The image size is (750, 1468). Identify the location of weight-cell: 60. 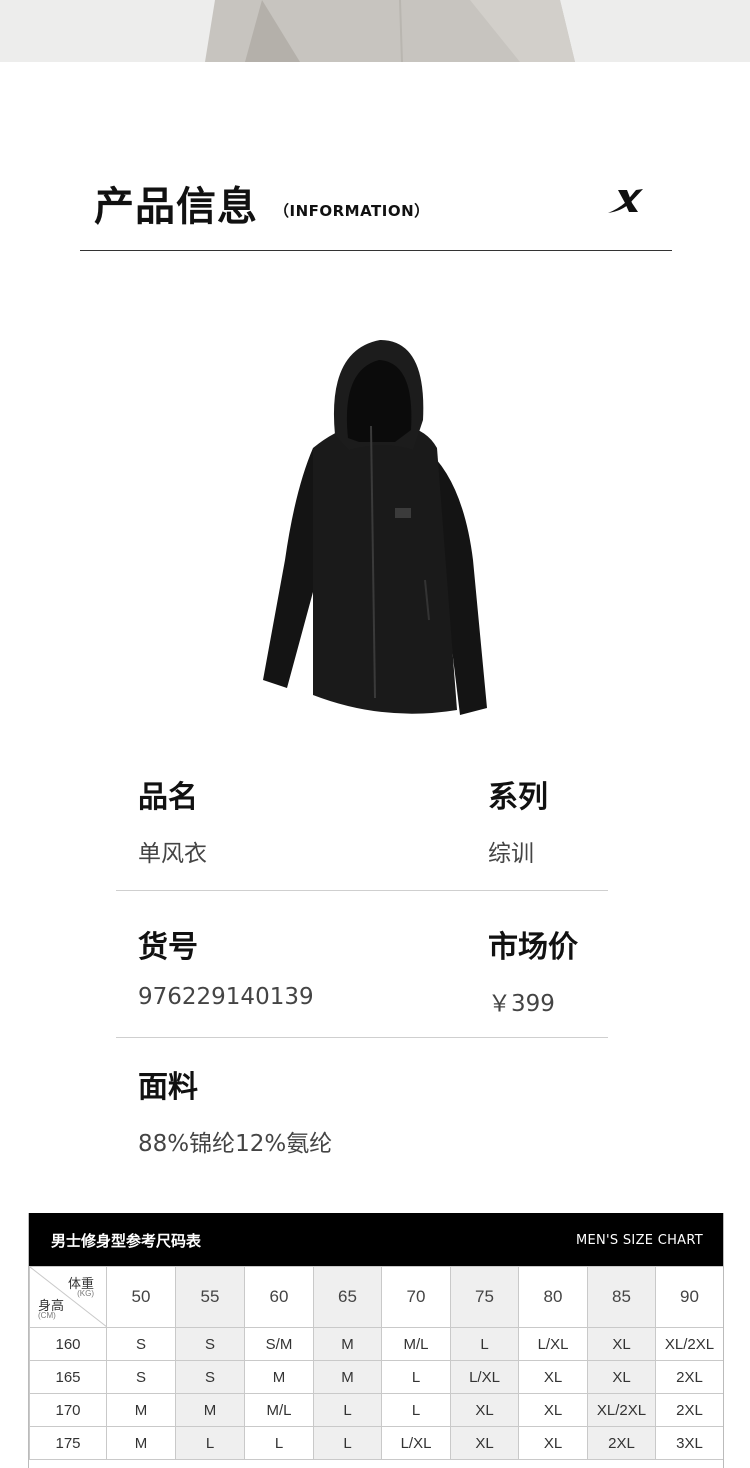
(279, 1297).